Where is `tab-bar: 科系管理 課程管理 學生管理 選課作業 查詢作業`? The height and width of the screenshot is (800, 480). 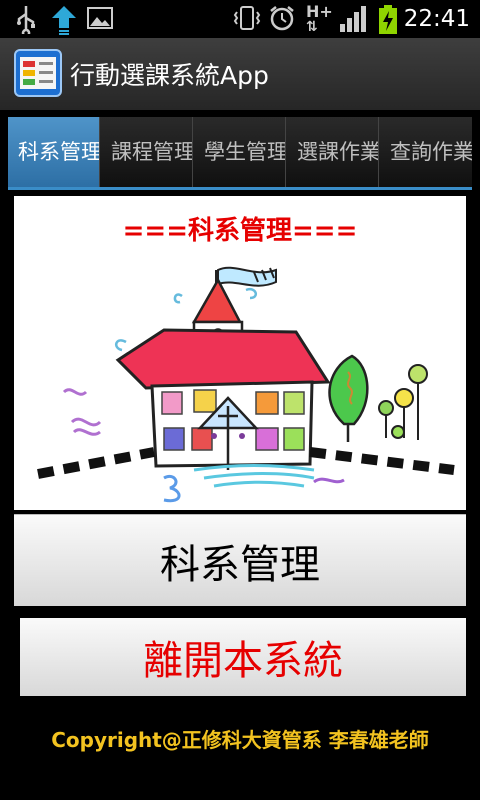 tab-bar: 科系管理 課程管理 學生管理 選課作業 查詢作業 is located at coordinates (240, 153).